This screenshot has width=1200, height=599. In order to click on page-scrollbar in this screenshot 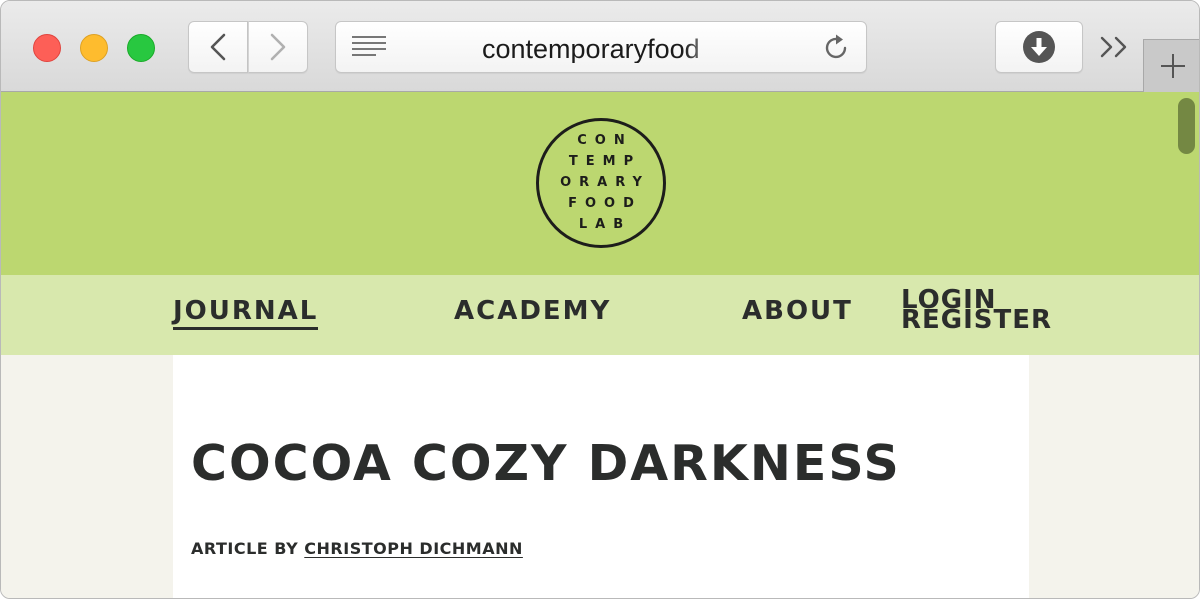, I will do `click(1186, 126)`.